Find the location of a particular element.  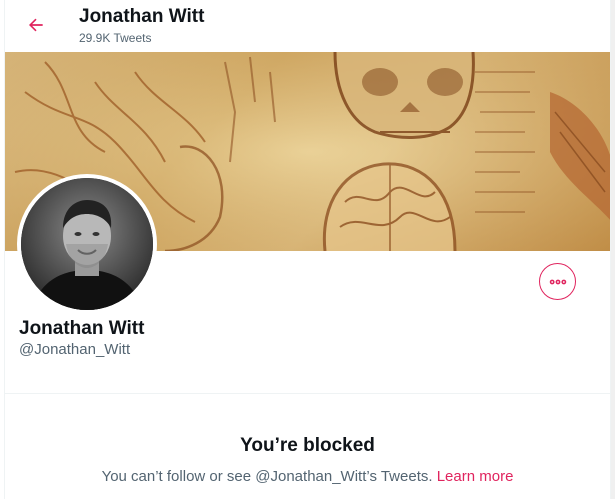

header-tweet-count: 29.9K Tweets is located at coordinates (115, 38).